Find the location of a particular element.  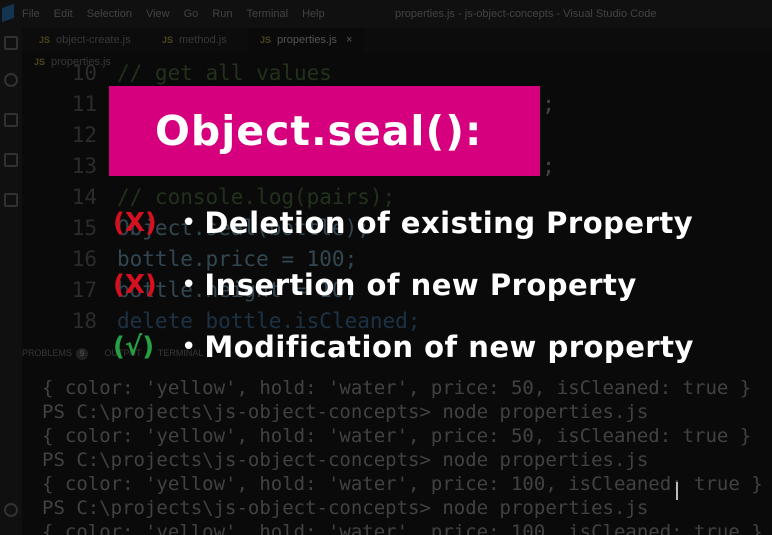

tab-problems: PROBLEMS is located at coordinates (47, 353).